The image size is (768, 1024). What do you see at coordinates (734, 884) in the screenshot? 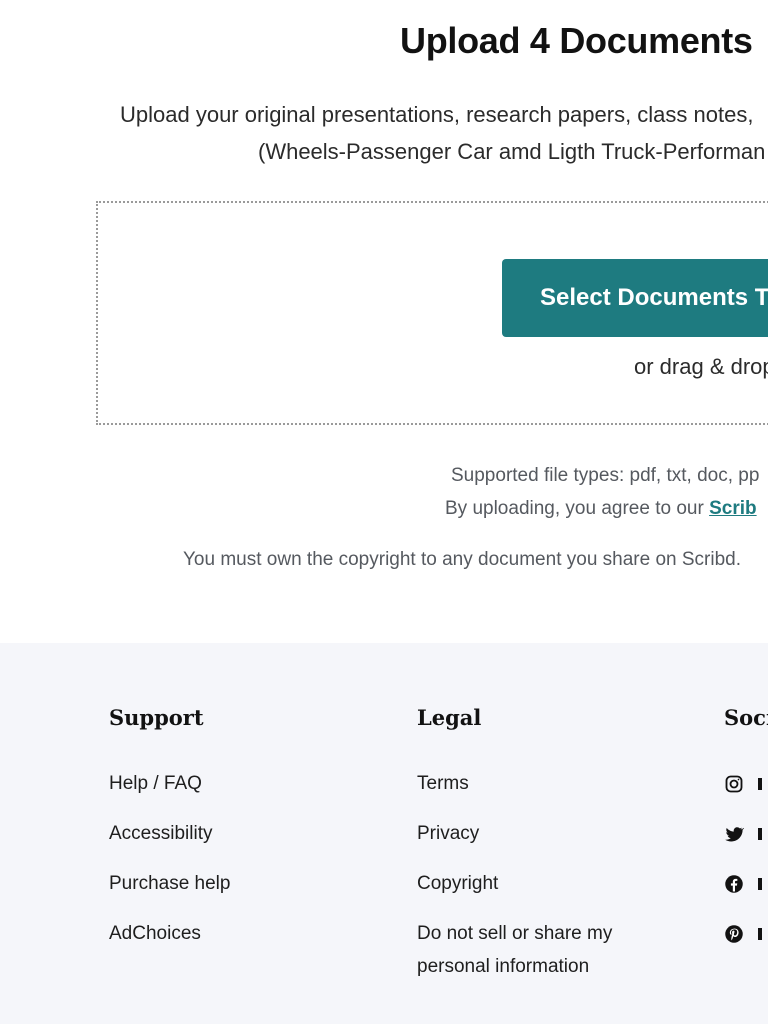
I see `facebook-icon` at bounding box center [734, 884].